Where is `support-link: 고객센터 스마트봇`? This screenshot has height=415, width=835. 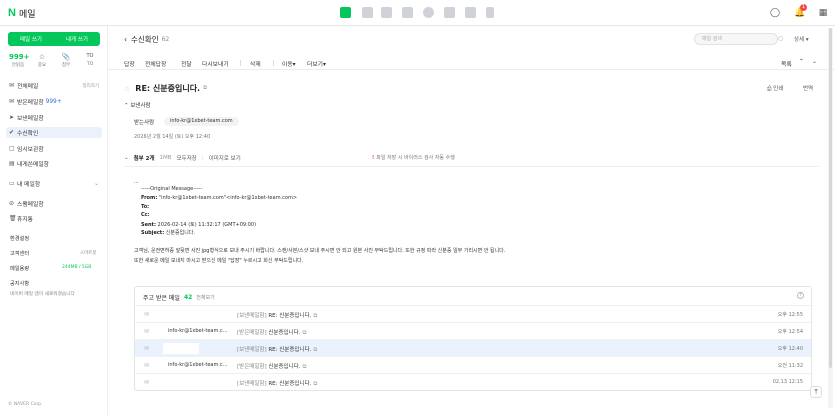
support-link: 고객센터 스마트봇 is located at coordinates (55, 253).